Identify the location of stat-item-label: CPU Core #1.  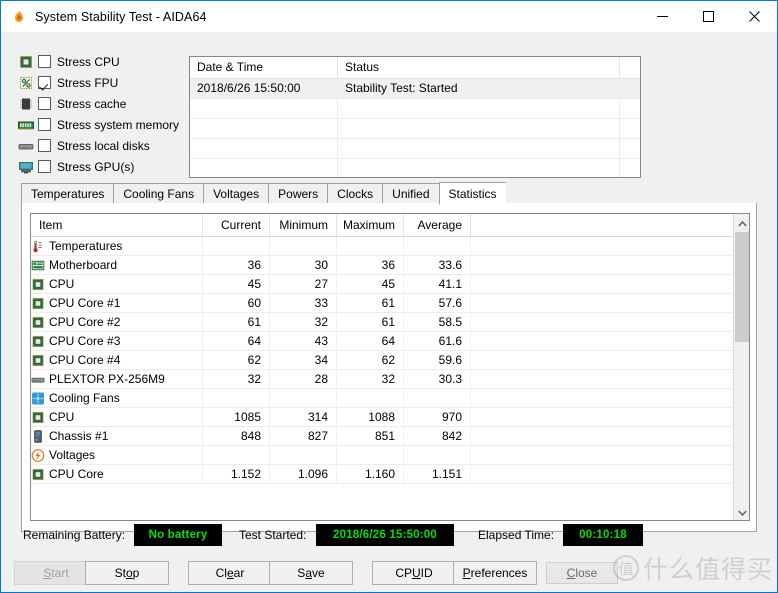
(85, 303).